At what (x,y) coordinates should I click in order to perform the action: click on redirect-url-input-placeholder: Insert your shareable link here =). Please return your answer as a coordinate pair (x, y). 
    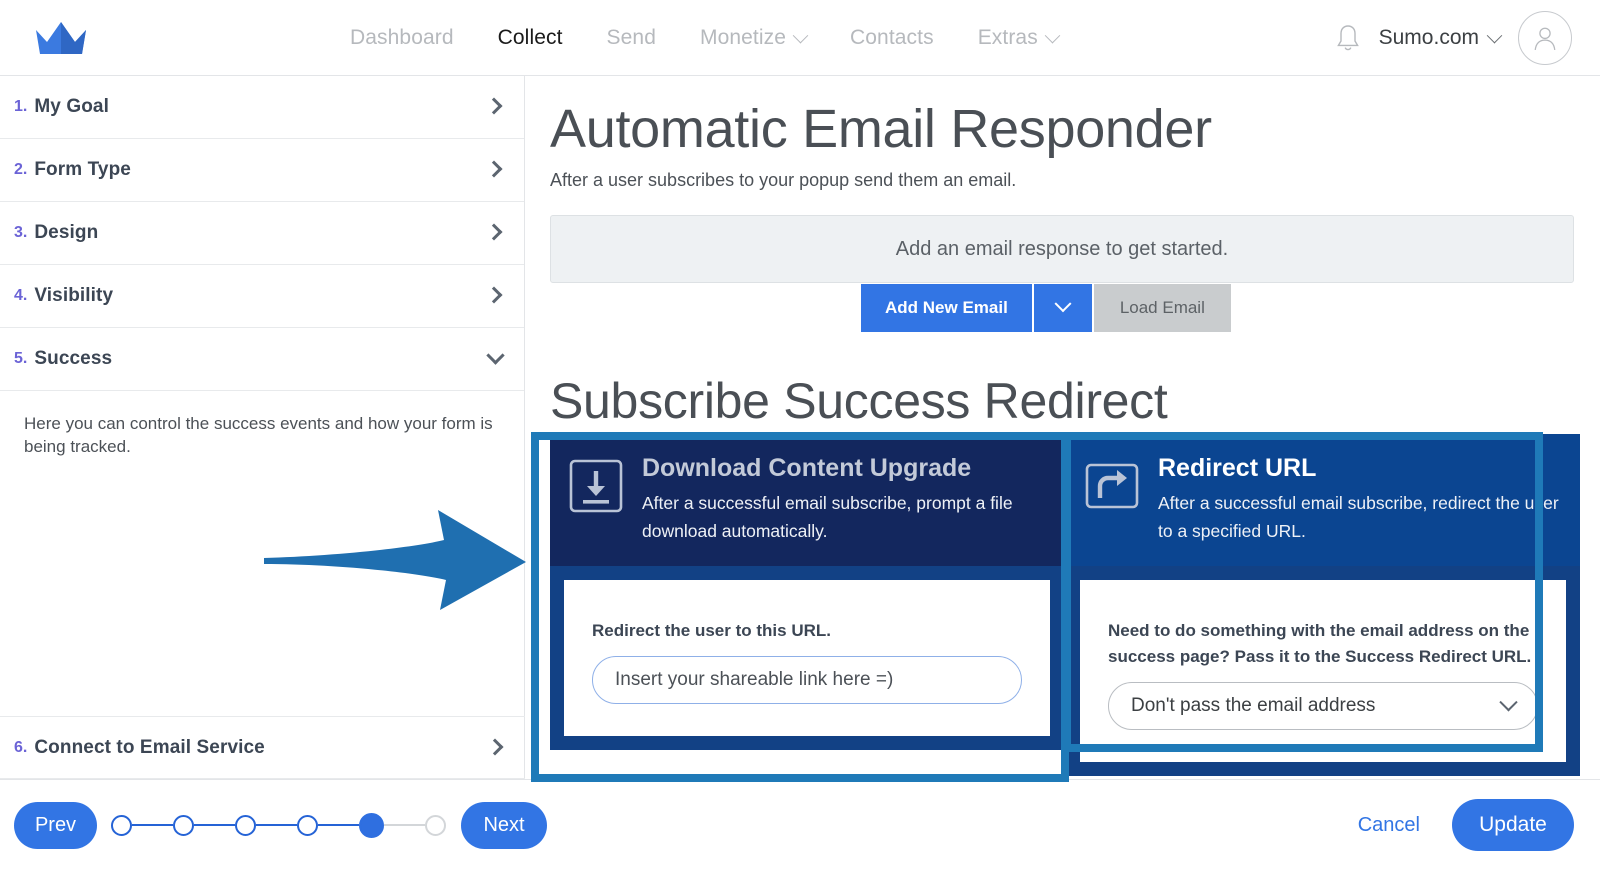
    Looking at the image, I should click on (754, 680).